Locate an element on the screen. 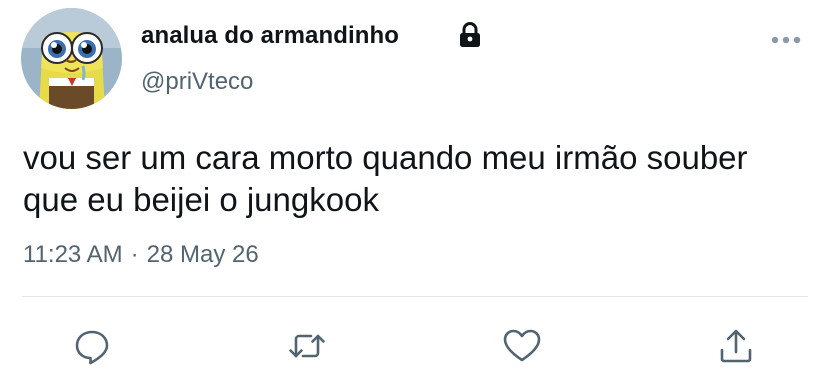 This screenshot has width=828, height=392. cartoon-avatar-image is located at coordinates (71, 58).